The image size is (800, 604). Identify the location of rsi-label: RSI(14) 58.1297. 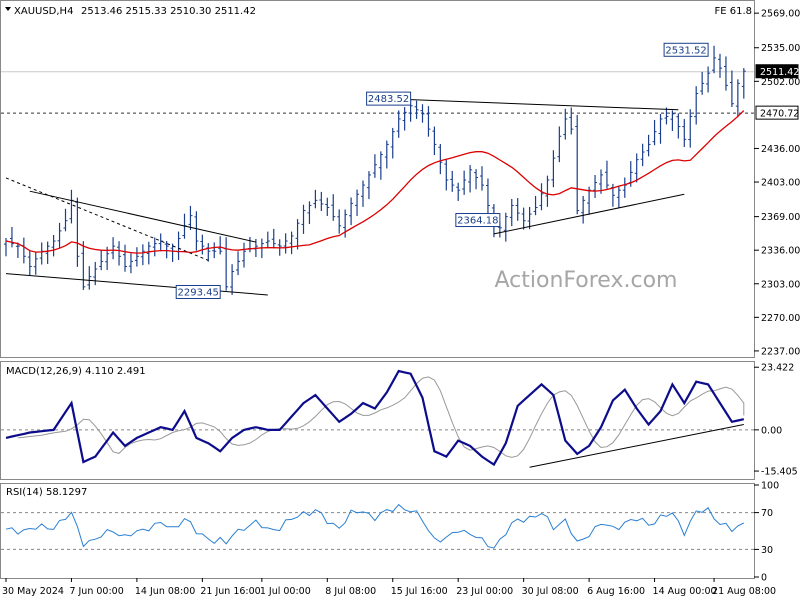
(46, 492).